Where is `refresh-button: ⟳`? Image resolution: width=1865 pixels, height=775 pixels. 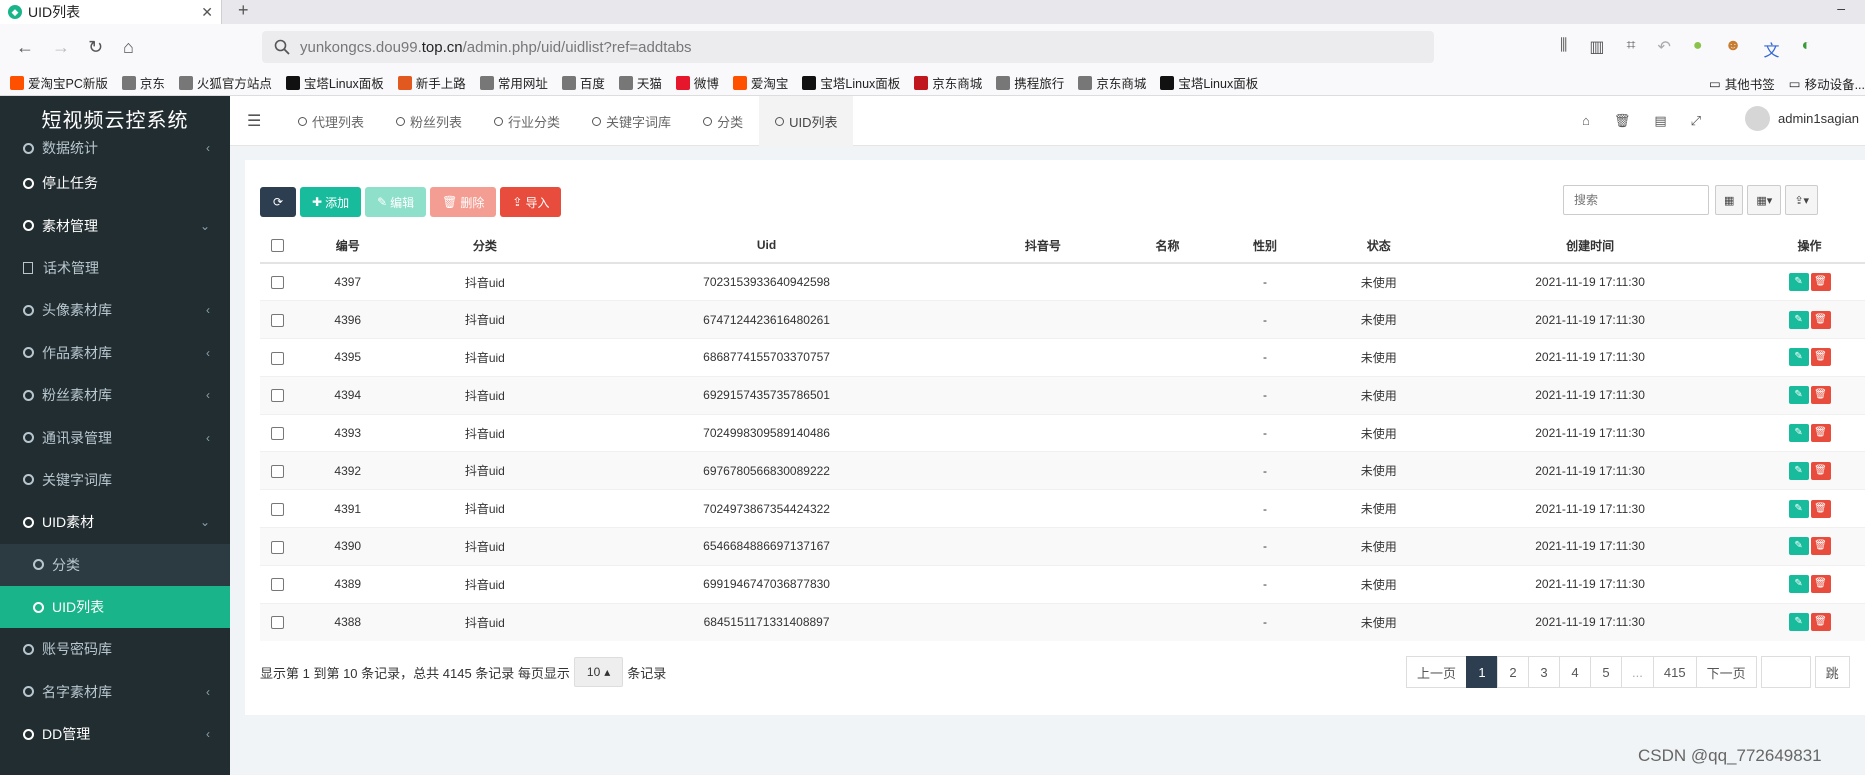
refresh-button: ⟳ is located at coordinates (278, 202).